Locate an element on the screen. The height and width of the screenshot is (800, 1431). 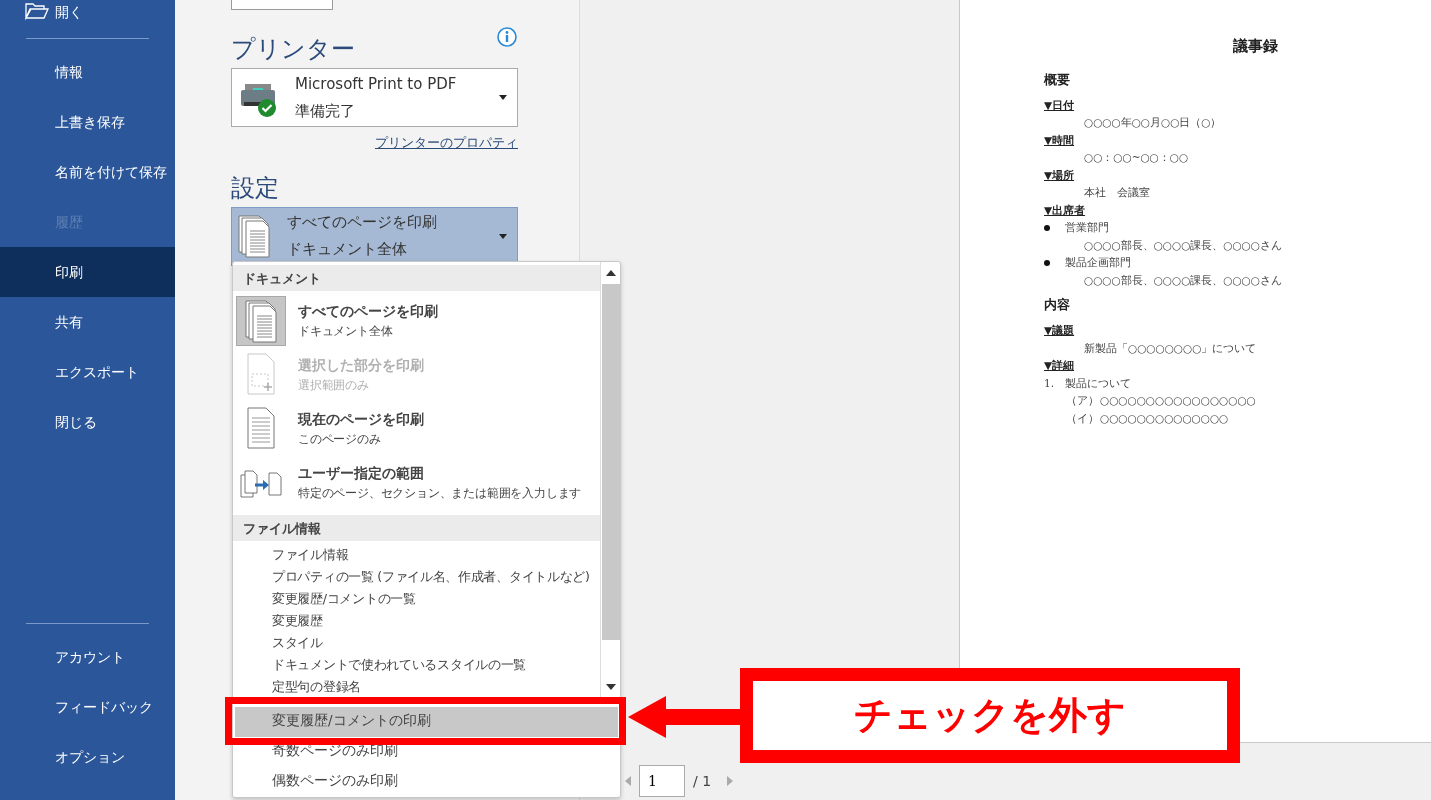
document-text: 営業部門 is located at coordinates (1087, 227).